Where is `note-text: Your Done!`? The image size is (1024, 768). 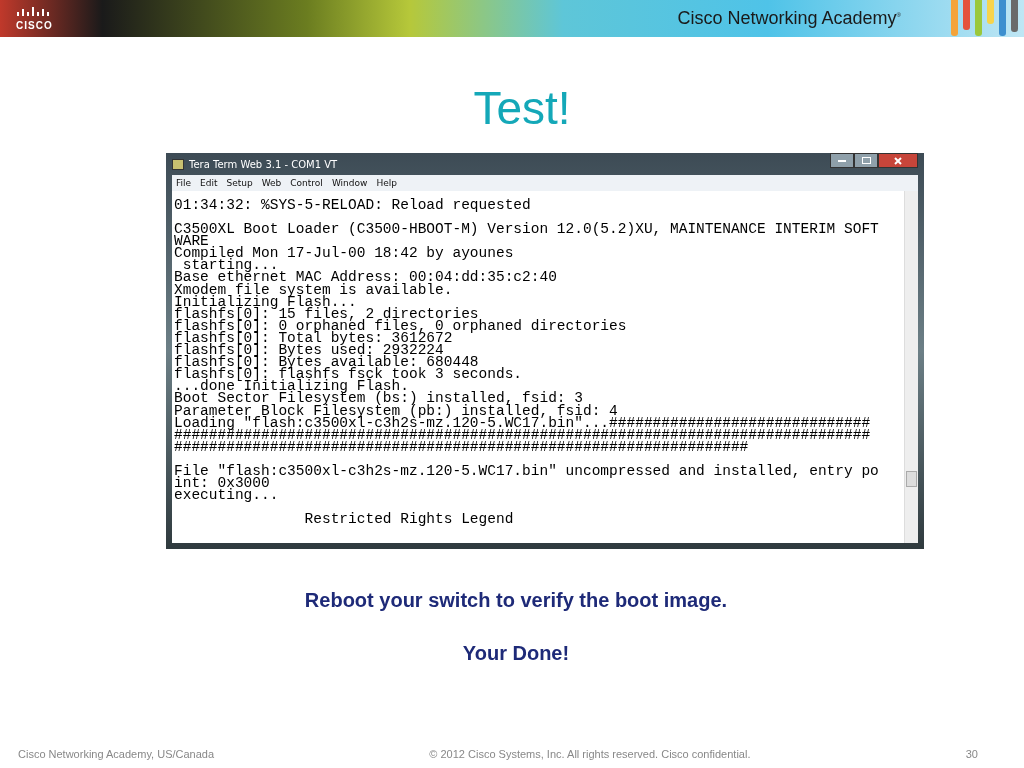 note-text: Your Done! is located at coordinates (515, 653).